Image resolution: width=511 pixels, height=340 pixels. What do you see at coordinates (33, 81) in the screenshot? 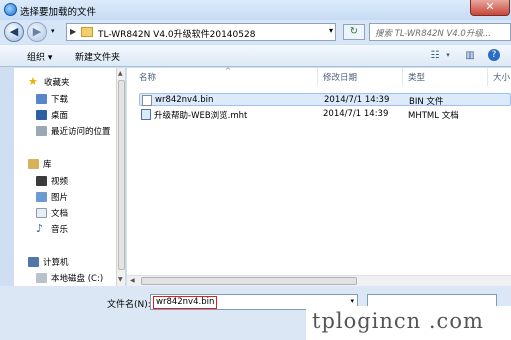
I see `star-icon: ★` at bounding box center [33, 81].